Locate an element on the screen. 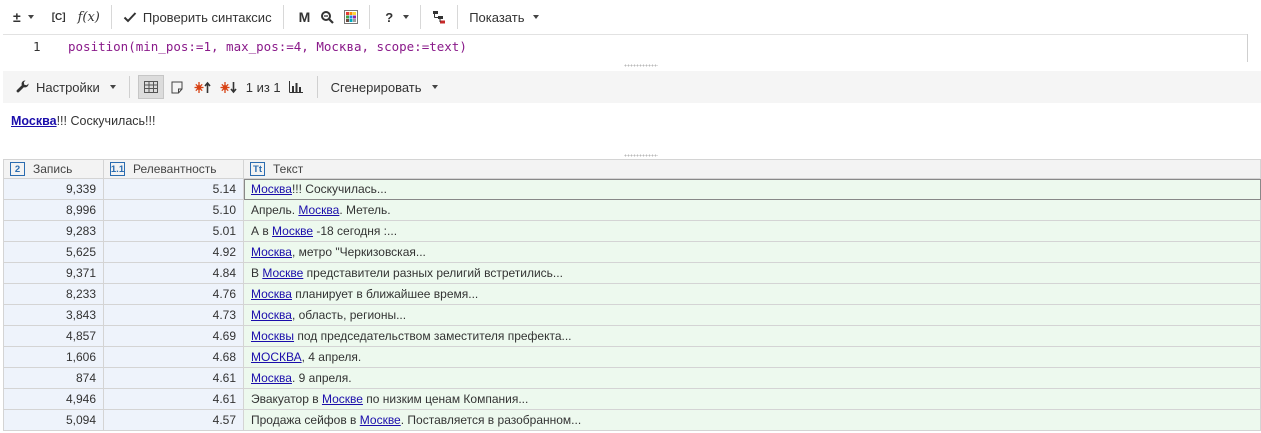 The height and width of the screenshot is (433, 1261). separator is located at coordinates (111, 17).